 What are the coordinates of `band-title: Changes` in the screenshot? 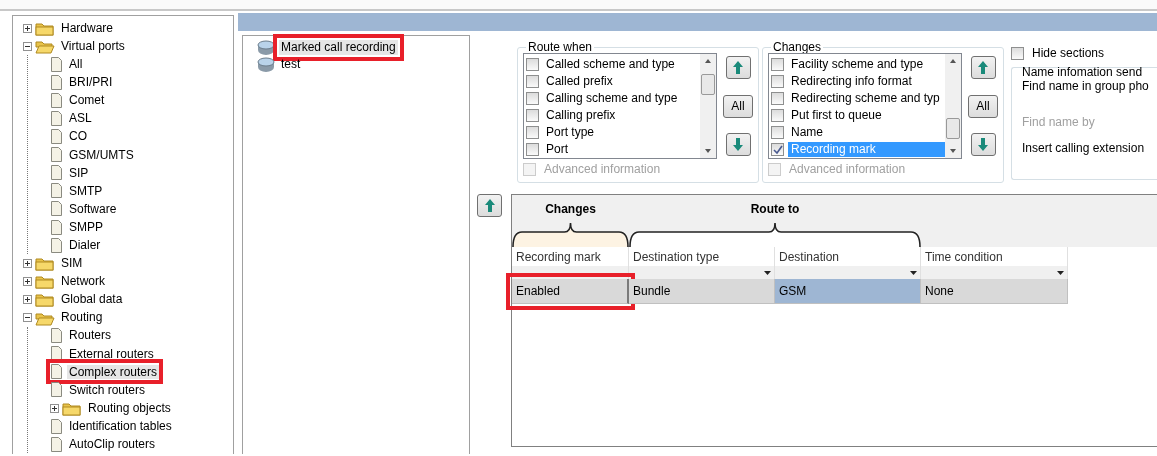 It's located at (570, 210).